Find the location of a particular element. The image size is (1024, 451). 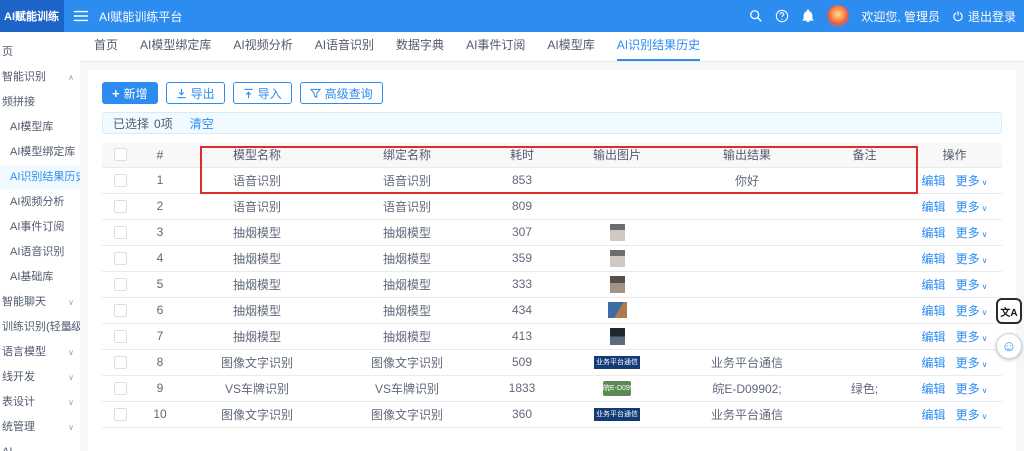

tab-3: AI语音识别 is located at coordinates (344, 46).